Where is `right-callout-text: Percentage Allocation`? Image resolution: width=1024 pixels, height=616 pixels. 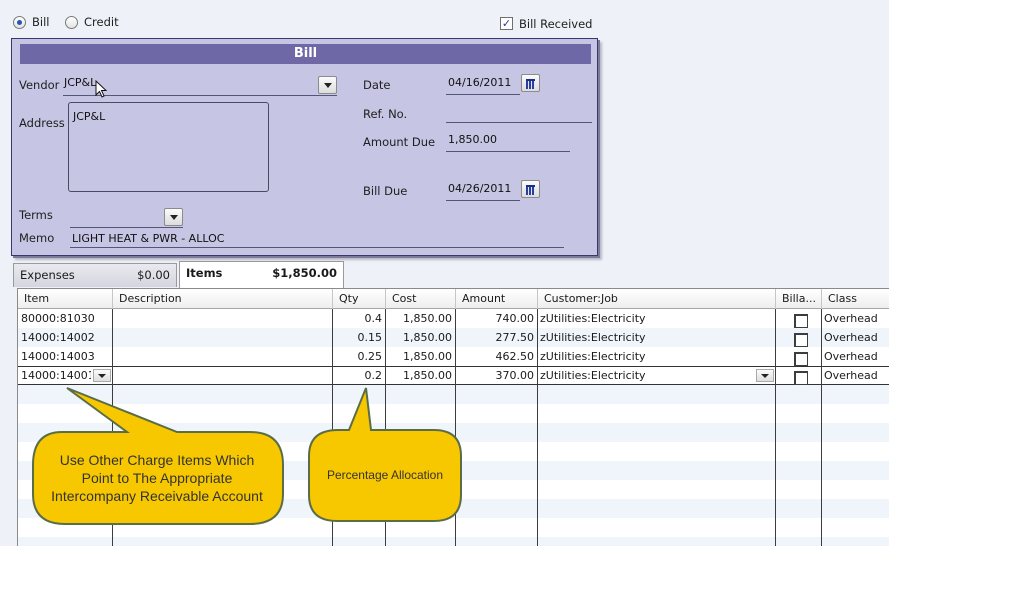
right-callout-text: Percentage Allocation is located at coordinates (385, 475).